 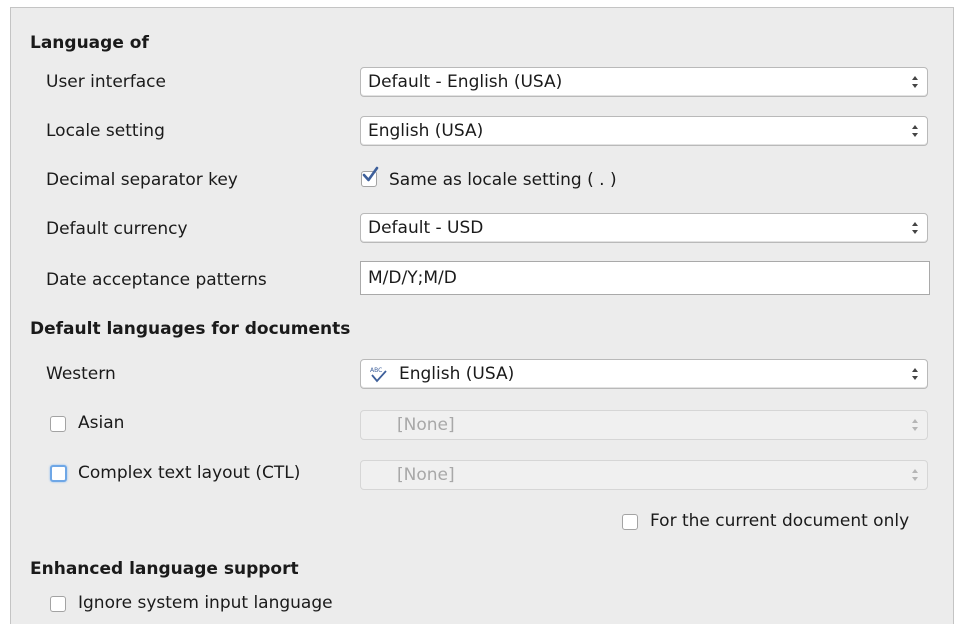 I want to click on western-language-value: English (USA), so click(x=457, y=374).